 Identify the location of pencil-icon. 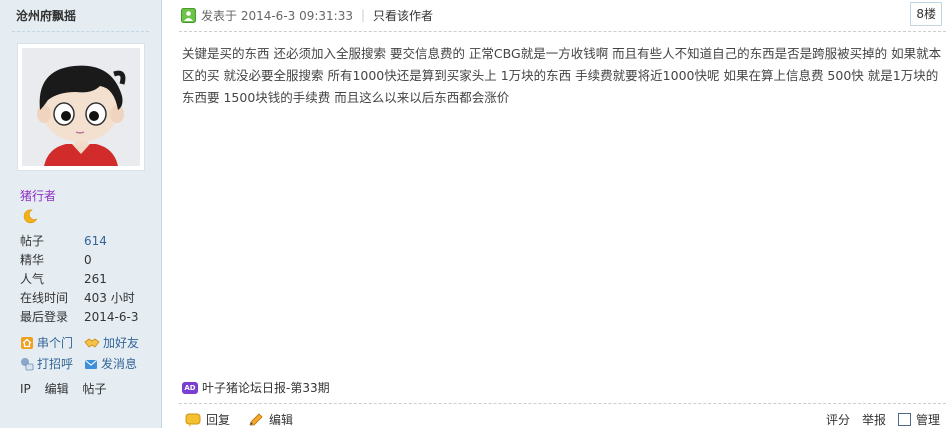
(256, 418).